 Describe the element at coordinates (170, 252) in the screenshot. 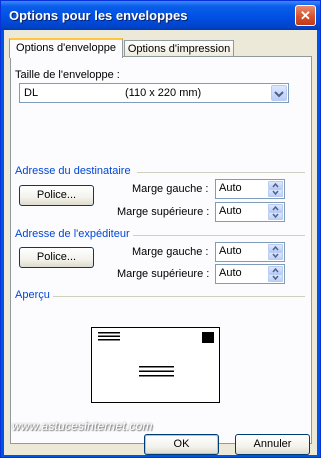

I see `sender-left-margin-label: Marge gauche :` at that location.